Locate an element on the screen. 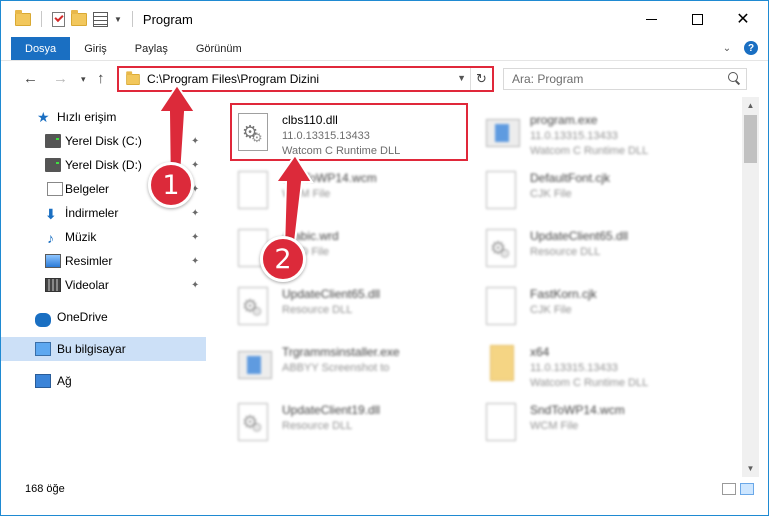 This screenshot has width=769, height=516. sidebar-item-label: Resimler is located at coordinates (89, 261).